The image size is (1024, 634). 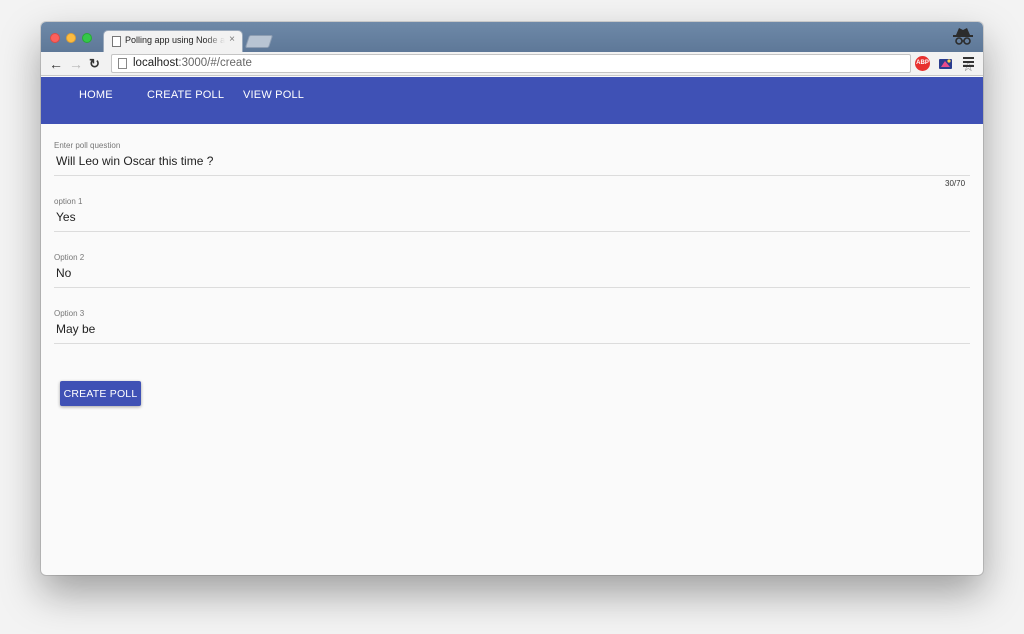 I want to click on minimize-window-button, so click(x=71, y=38).